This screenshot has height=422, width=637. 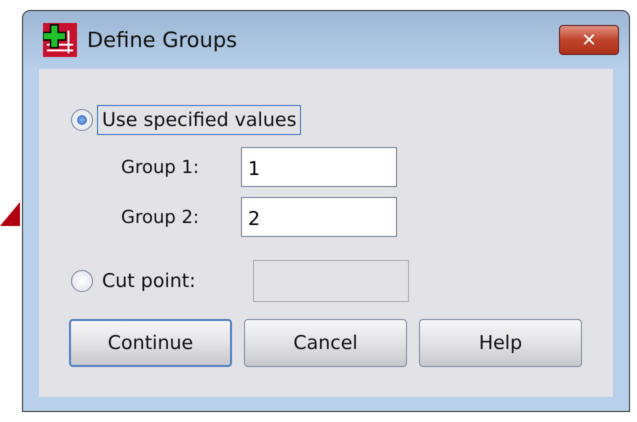 I want to click on dialog-button: Help, so click(x=500, y=343).